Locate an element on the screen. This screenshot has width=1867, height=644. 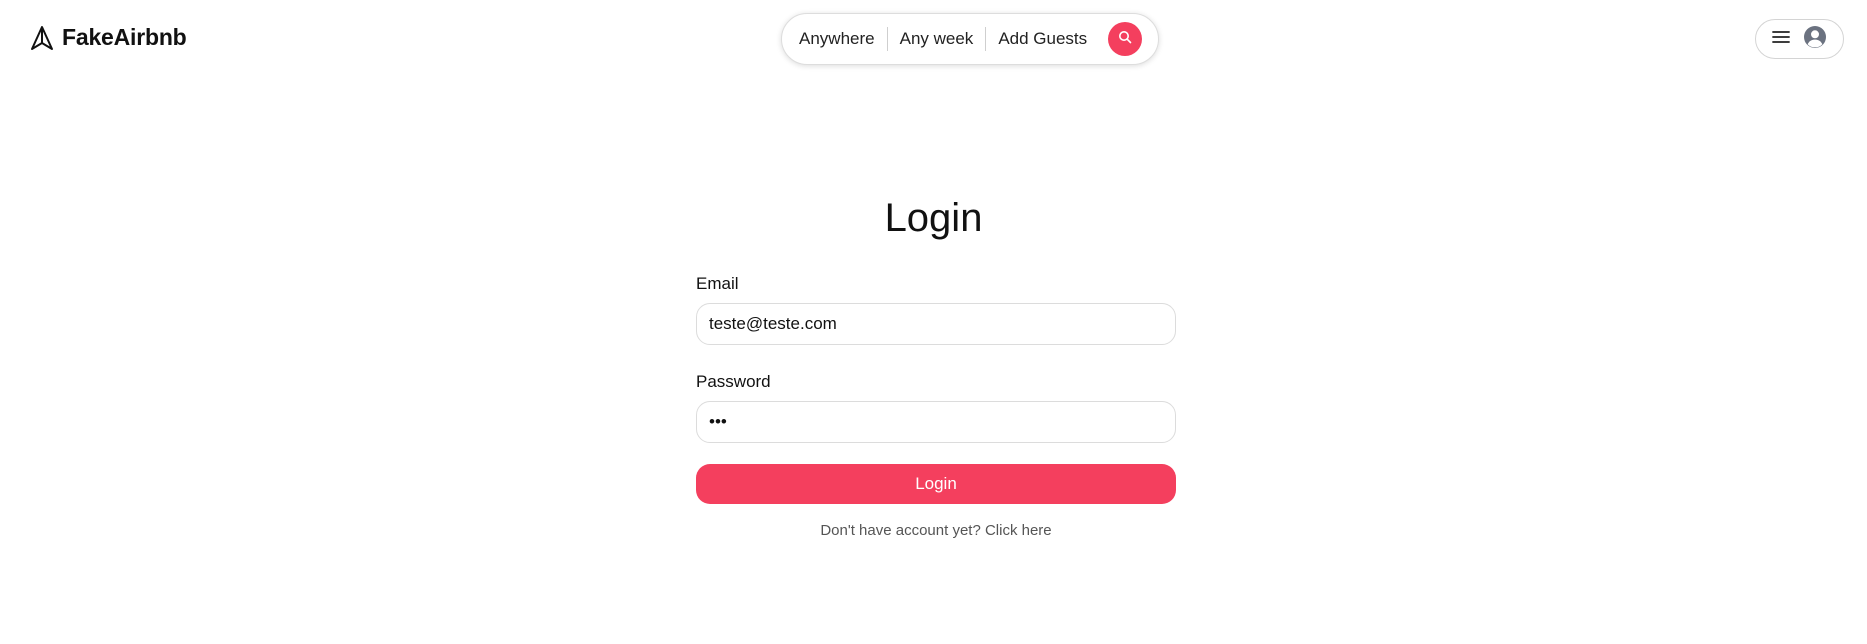
paper-plane-logo-icon is located at coordinates (42, 38).